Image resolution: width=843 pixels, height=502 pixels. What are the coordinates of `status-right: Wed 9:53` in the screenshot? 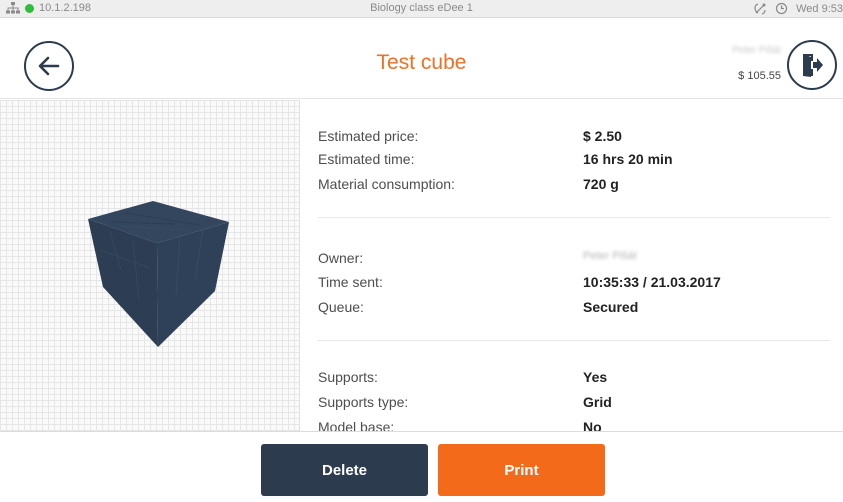 It's located at (798, 8).